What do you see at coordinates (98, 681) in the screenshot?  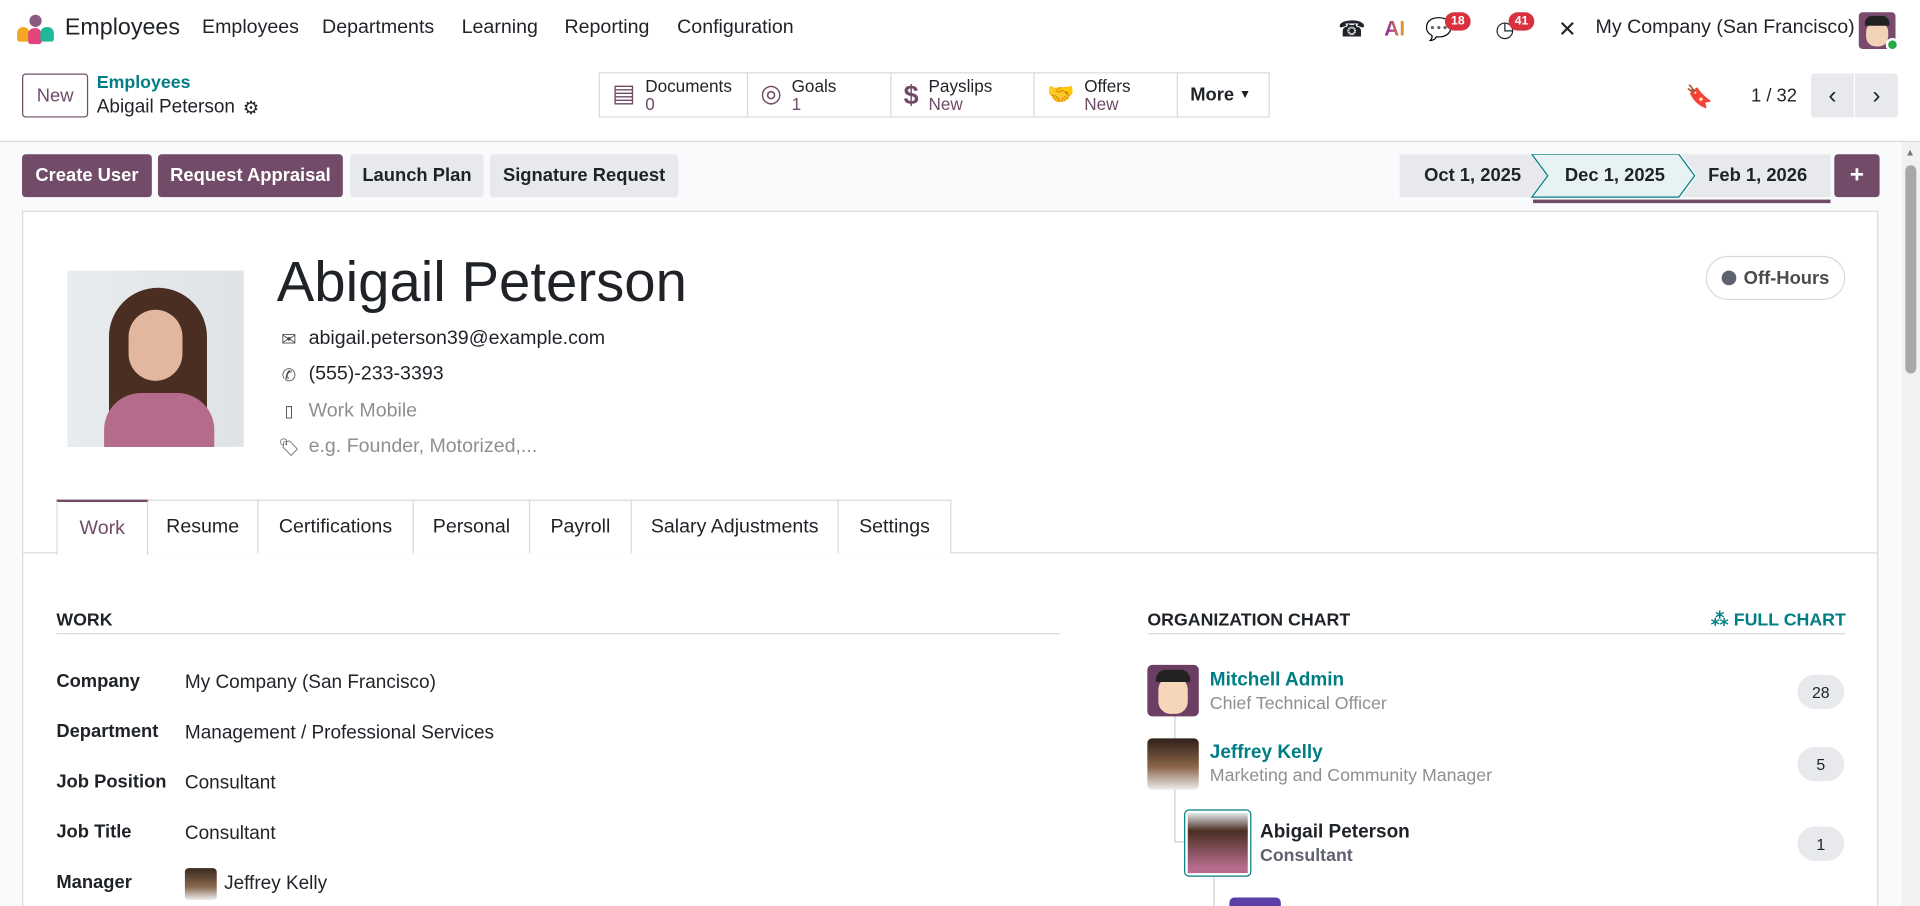 I see `company-label: Company` at bounding box center [98, 681].